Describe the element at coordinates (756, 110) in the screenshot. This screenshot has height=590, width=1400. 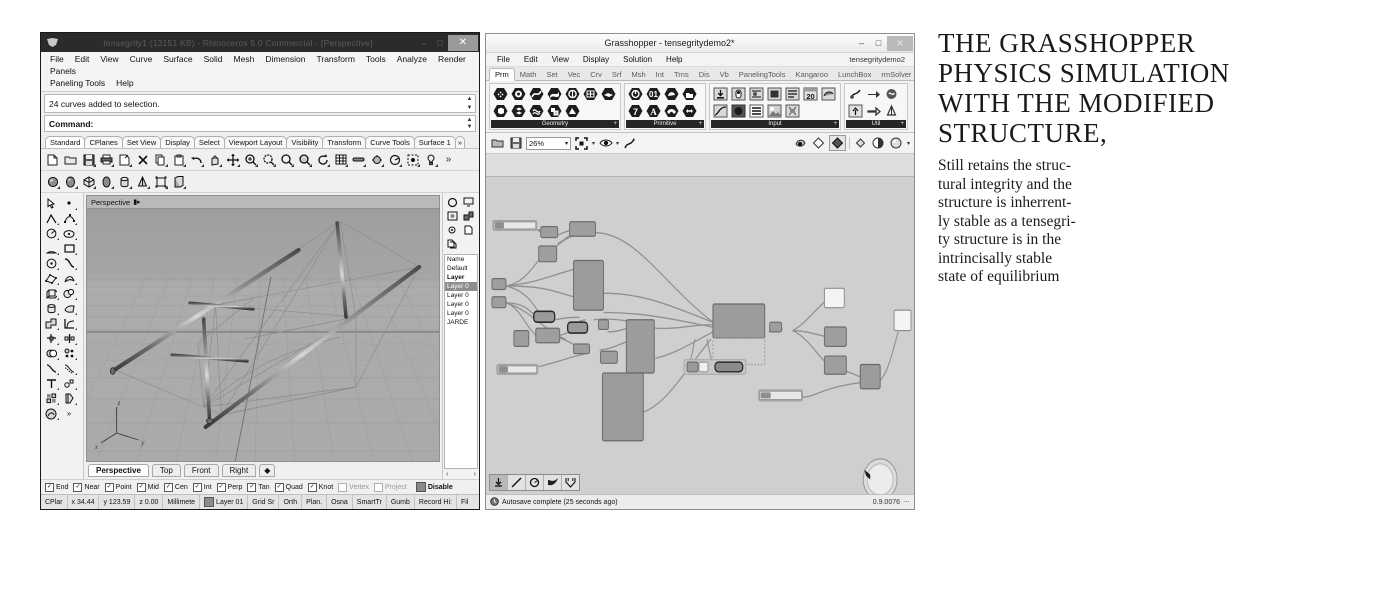
I see `input-value-list-icon` at that location.